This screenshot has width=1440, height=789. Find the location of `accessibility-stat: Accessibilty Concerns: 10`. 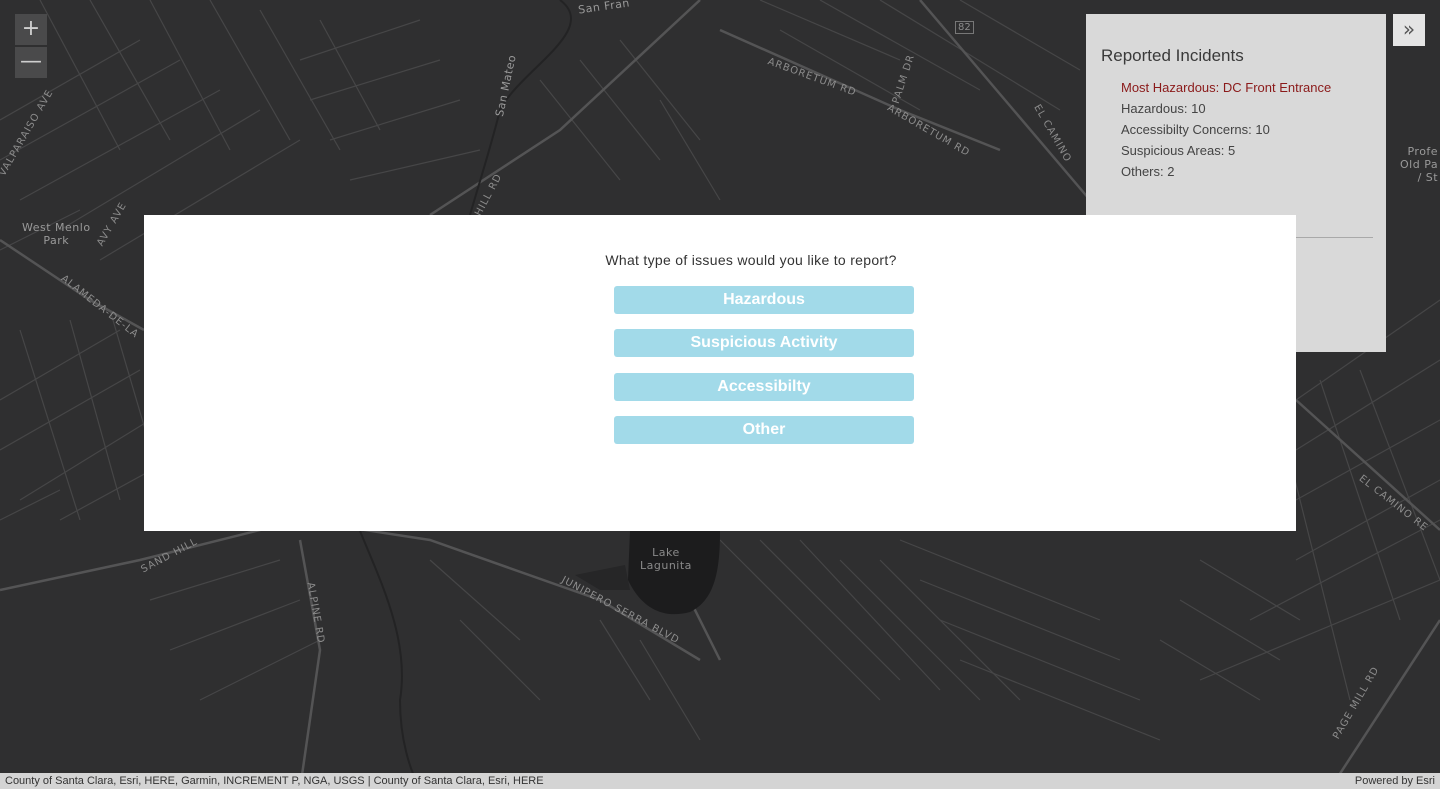

accessibility-stat: Accessibilty Concerns: 10 is located at coordinates (1195, 129).